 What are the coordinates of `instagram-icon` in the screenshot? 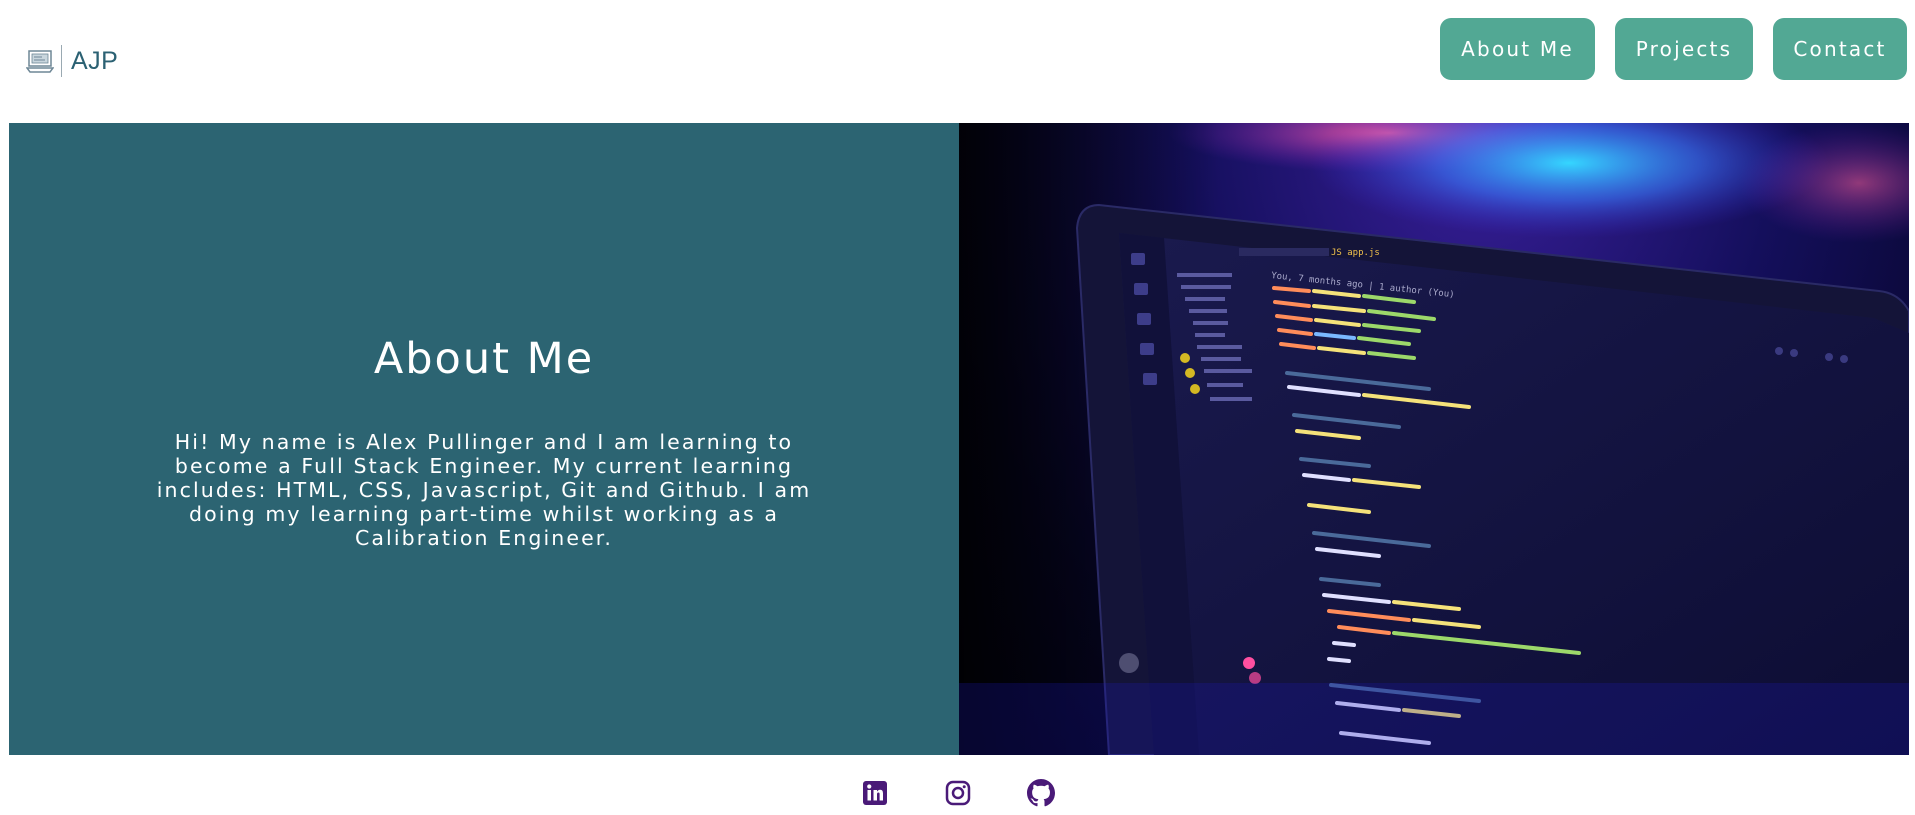 It's located at (958, 793).